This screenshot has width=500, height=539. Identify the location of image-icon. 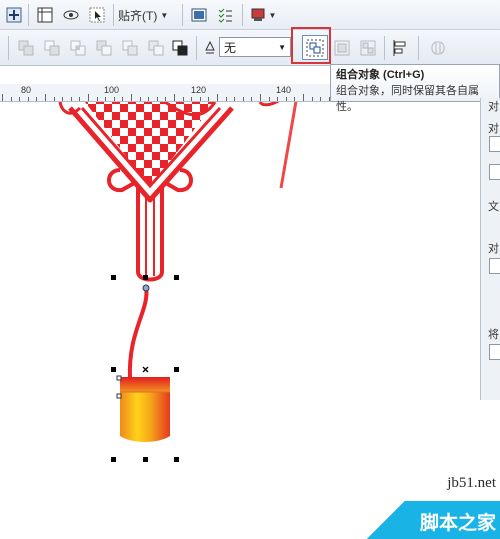
(199, 15).